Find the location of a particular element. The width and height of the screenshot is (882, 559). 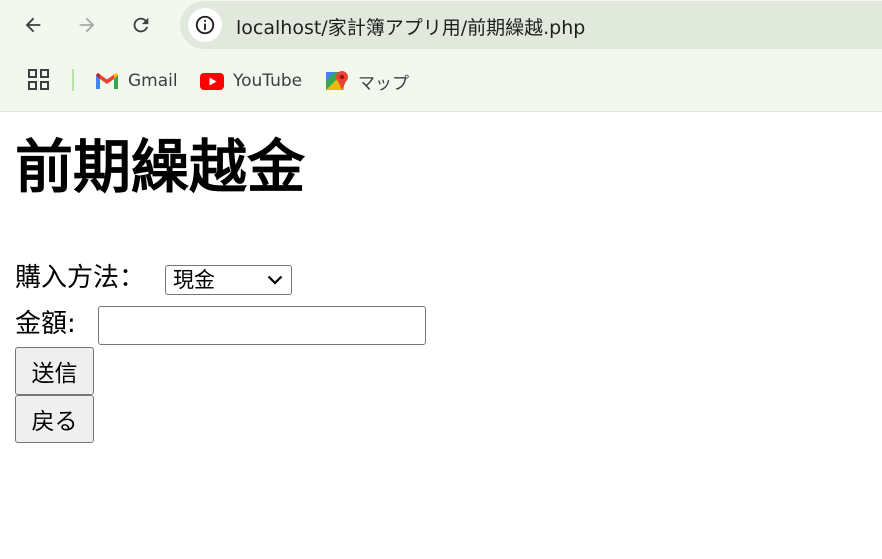

apps-grid-icon is located at coordinates (39, 80).